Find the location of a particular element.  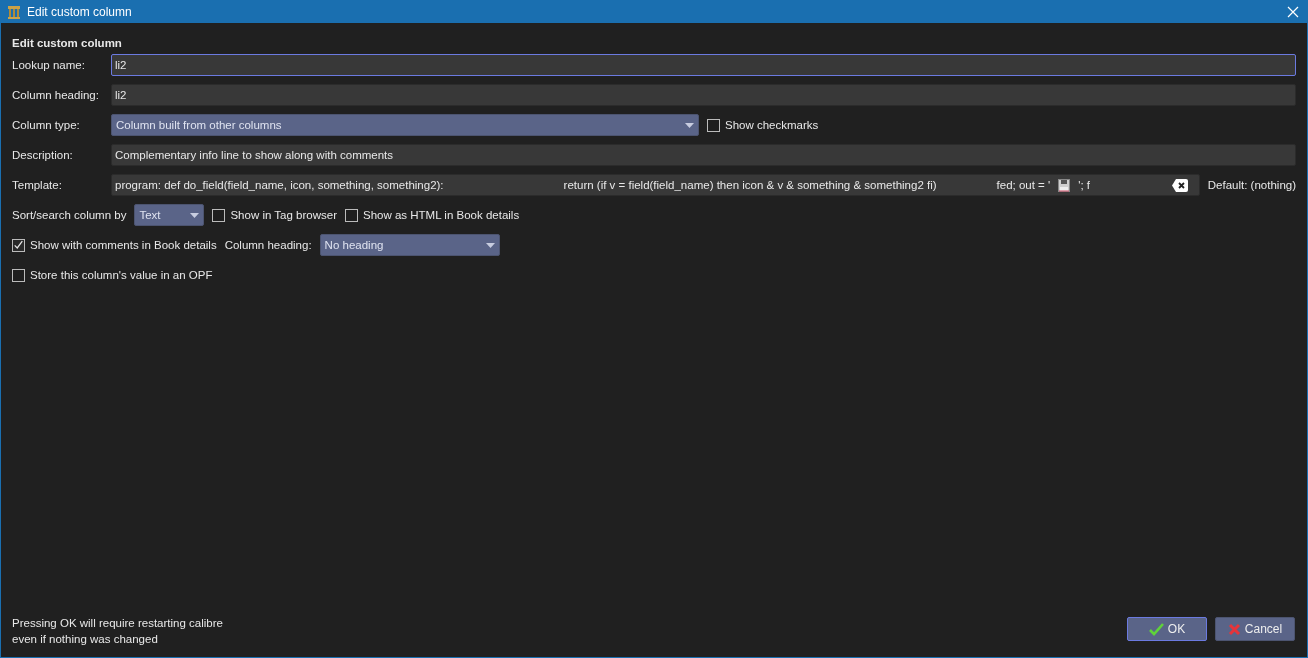

field-label: Sort/search column by is located at coordinates (69, 215).